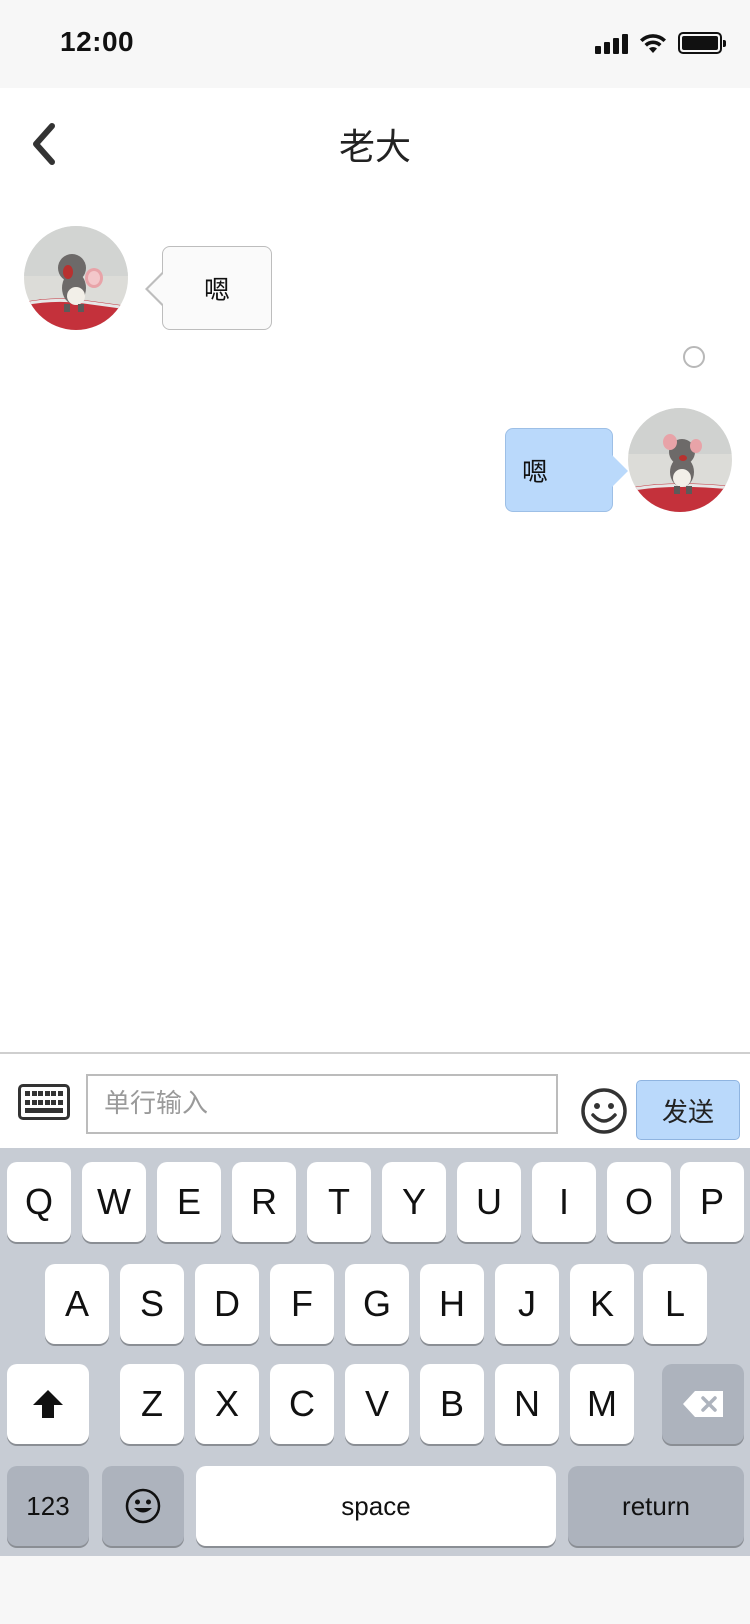 This screenshot has width=750, height=1624. I want to click on message-bubble-received: 嗯, so click(208, 288).